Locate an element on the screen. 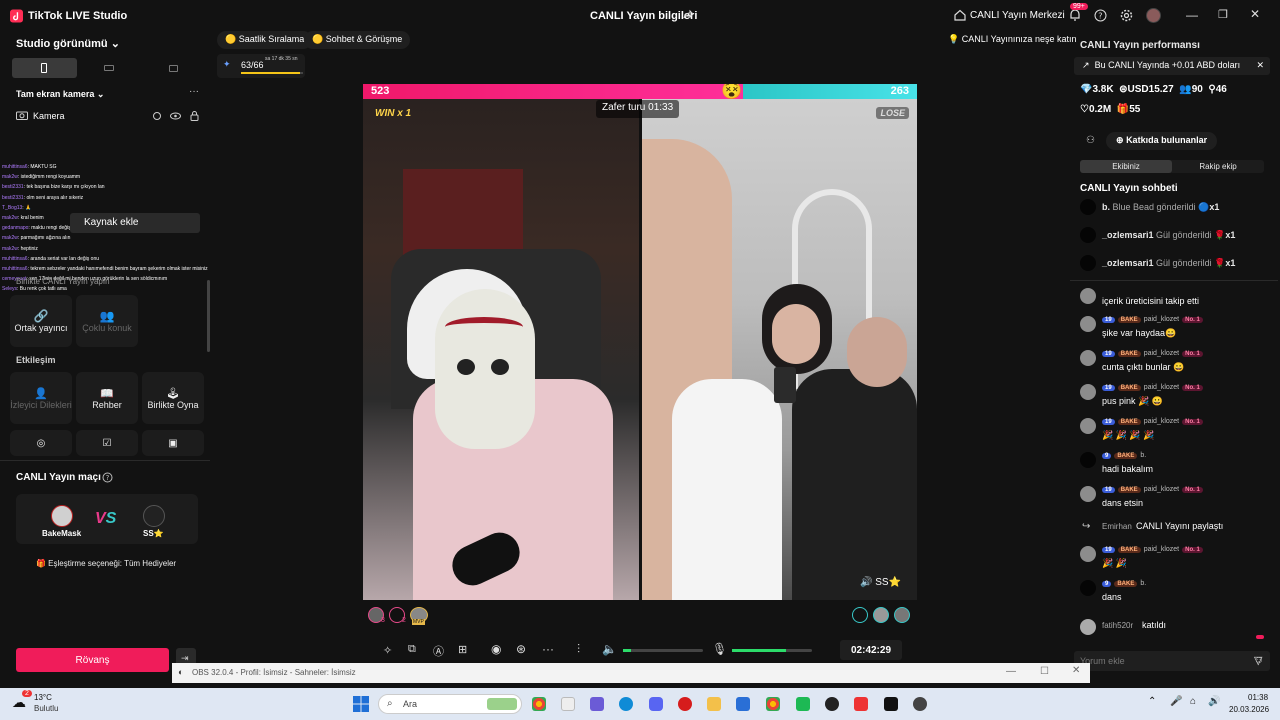 This screenshot has height=720, width=1280. visibility-eye-icon is located at coordinates (175, 116).